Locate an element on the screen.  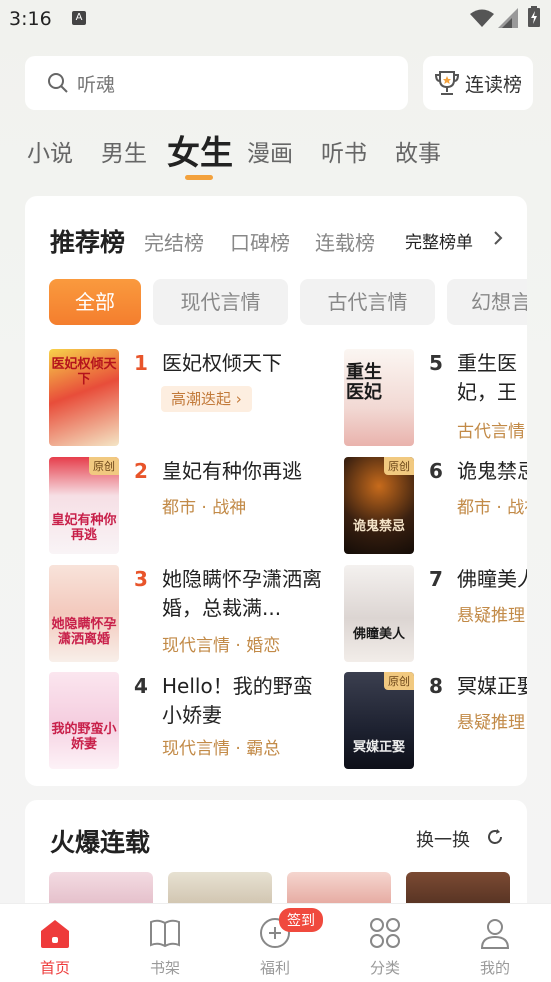
book-cover: 医妃权倾天下 is located at coordinates (84, 397).